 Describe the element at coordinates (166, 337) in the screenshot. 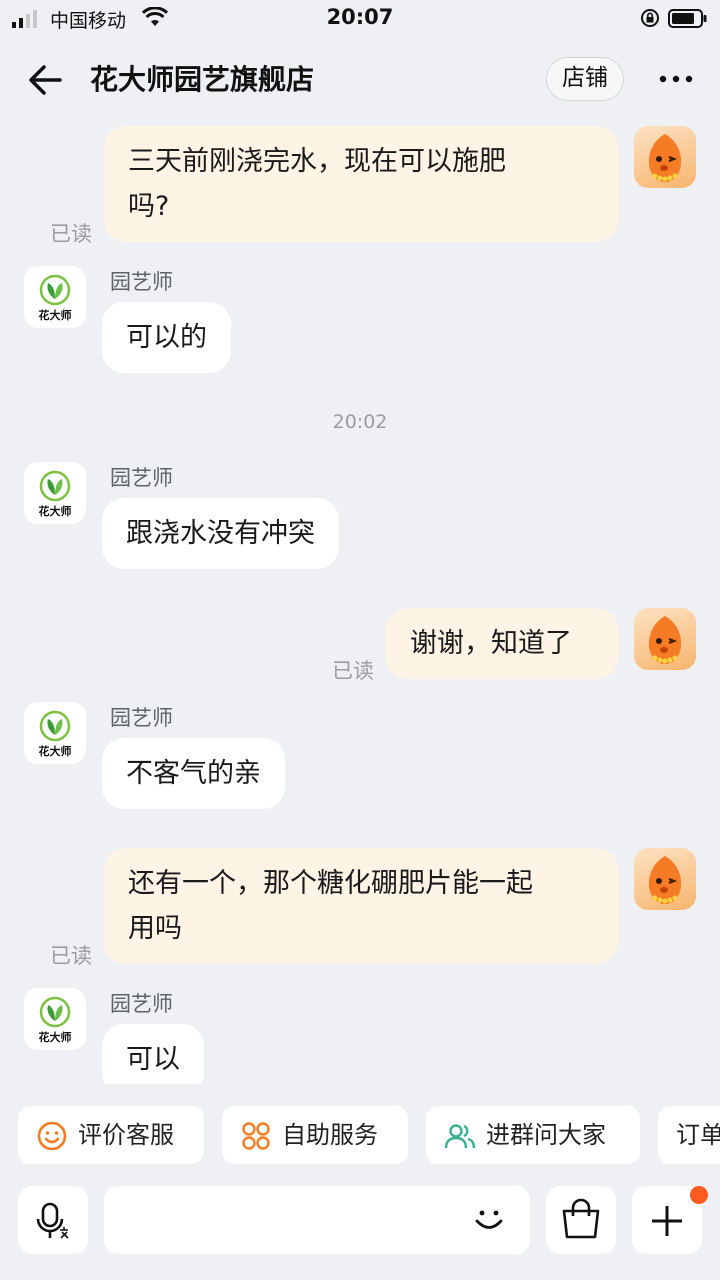

I see `message-bubble-incoming: 可以的` at that location.